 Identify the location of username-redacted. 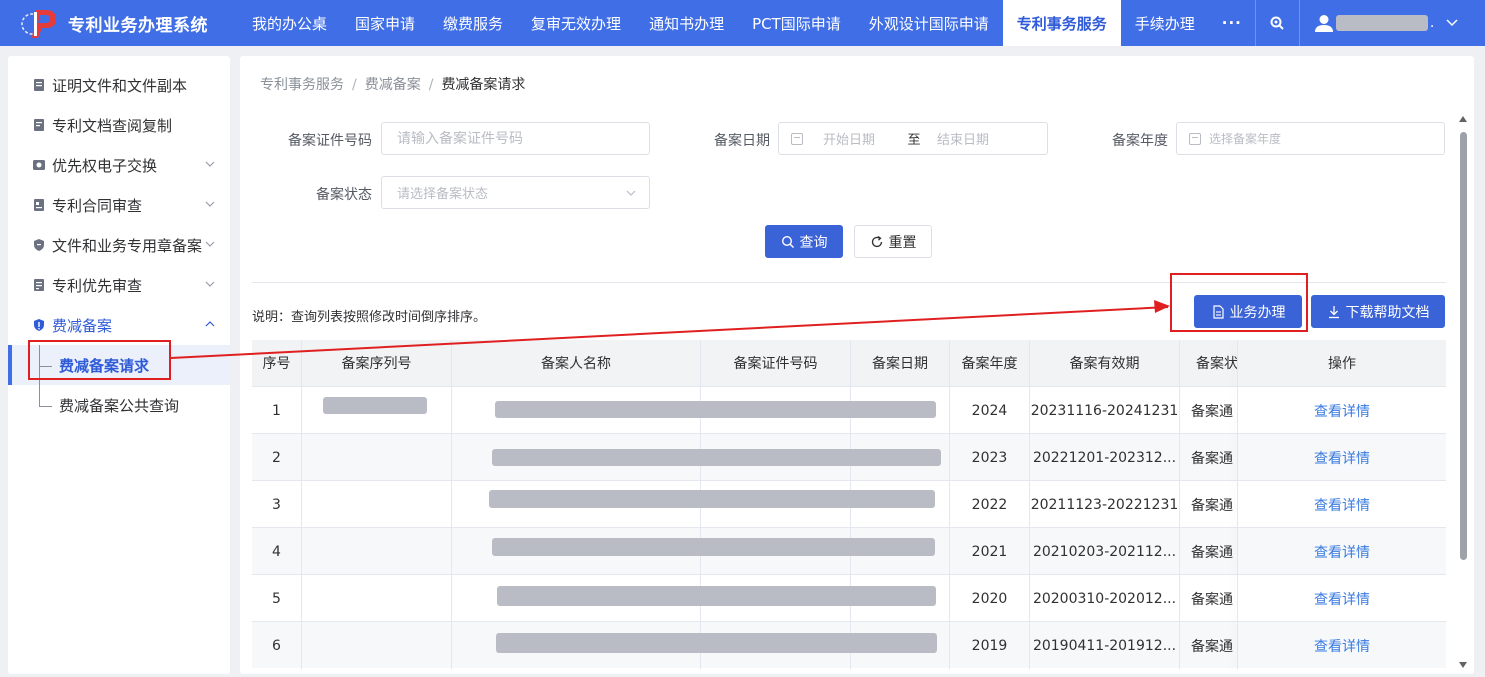
(1381, 23).